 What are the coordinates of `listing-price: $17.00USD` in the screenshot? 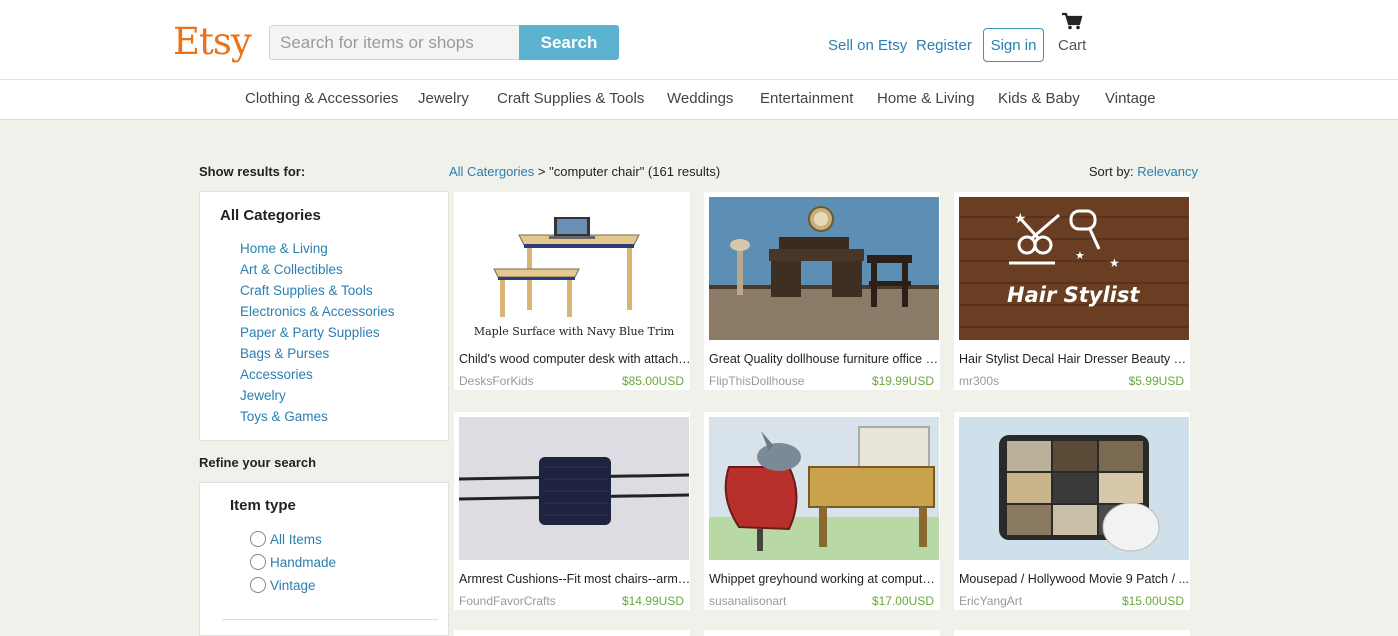 It's located at (902, 601).